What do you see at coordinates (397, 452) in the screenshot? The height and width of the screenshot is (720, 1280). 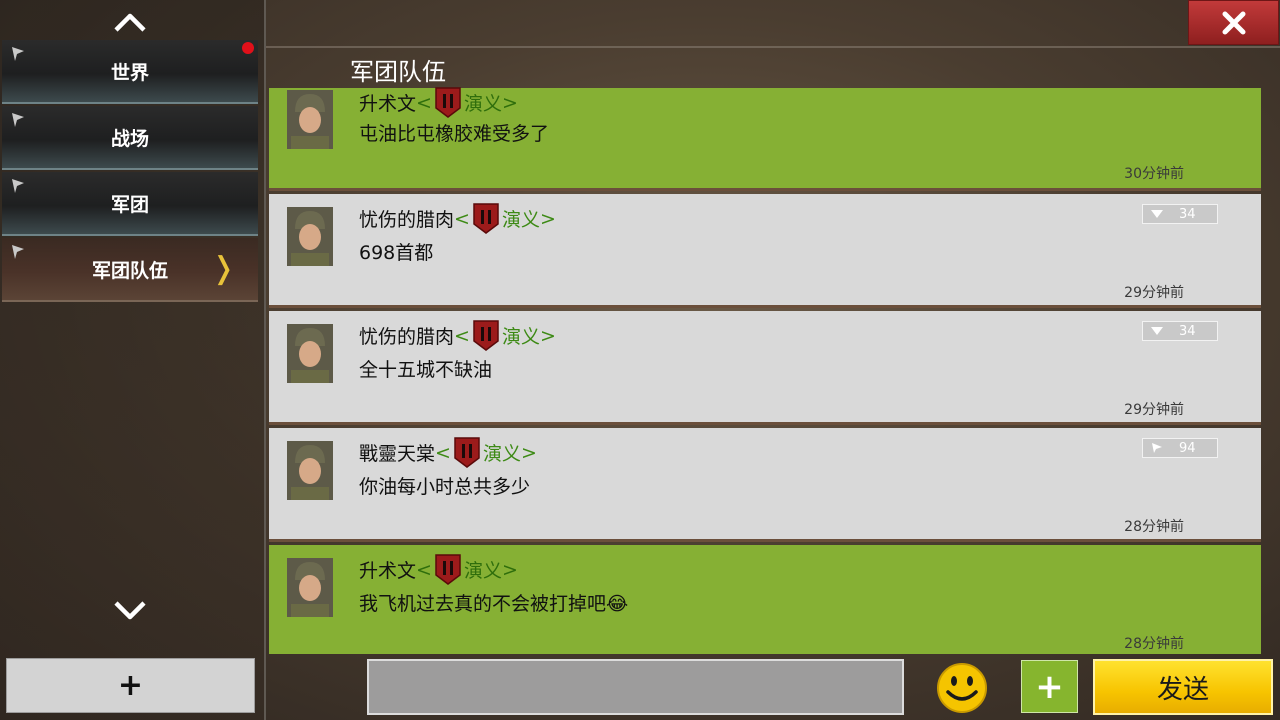 I see `author-name: 戰靈天棠` at bounding box center [397, 452].